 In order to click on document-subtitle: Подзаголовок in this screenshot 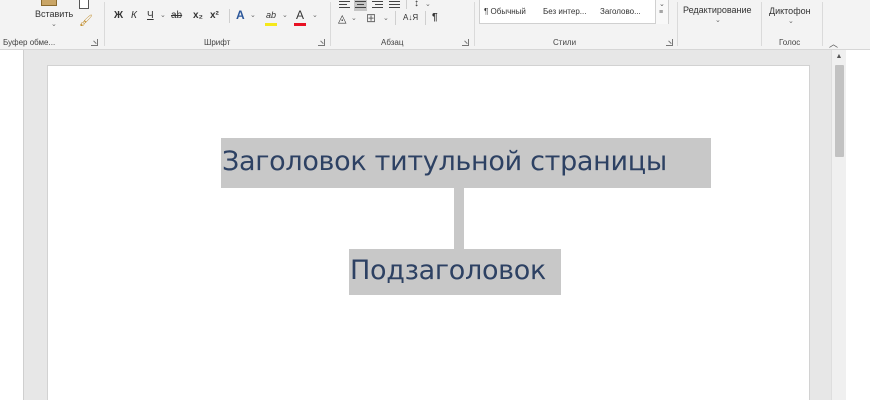, I will do `click(455, 270)`.